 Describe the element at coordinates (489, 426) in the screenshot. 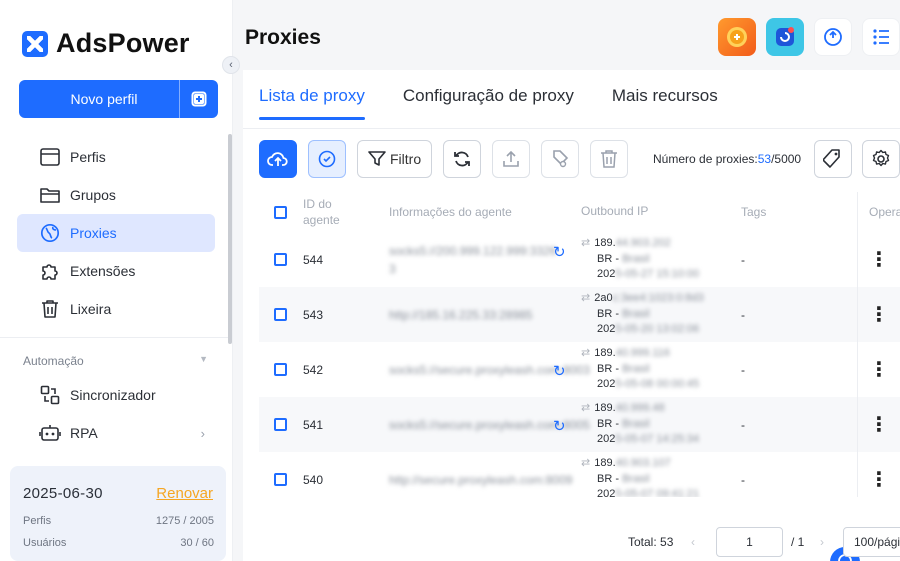

I see `agent-info: socks5://secure.proxyleash.com:8005 ↻` at that location.